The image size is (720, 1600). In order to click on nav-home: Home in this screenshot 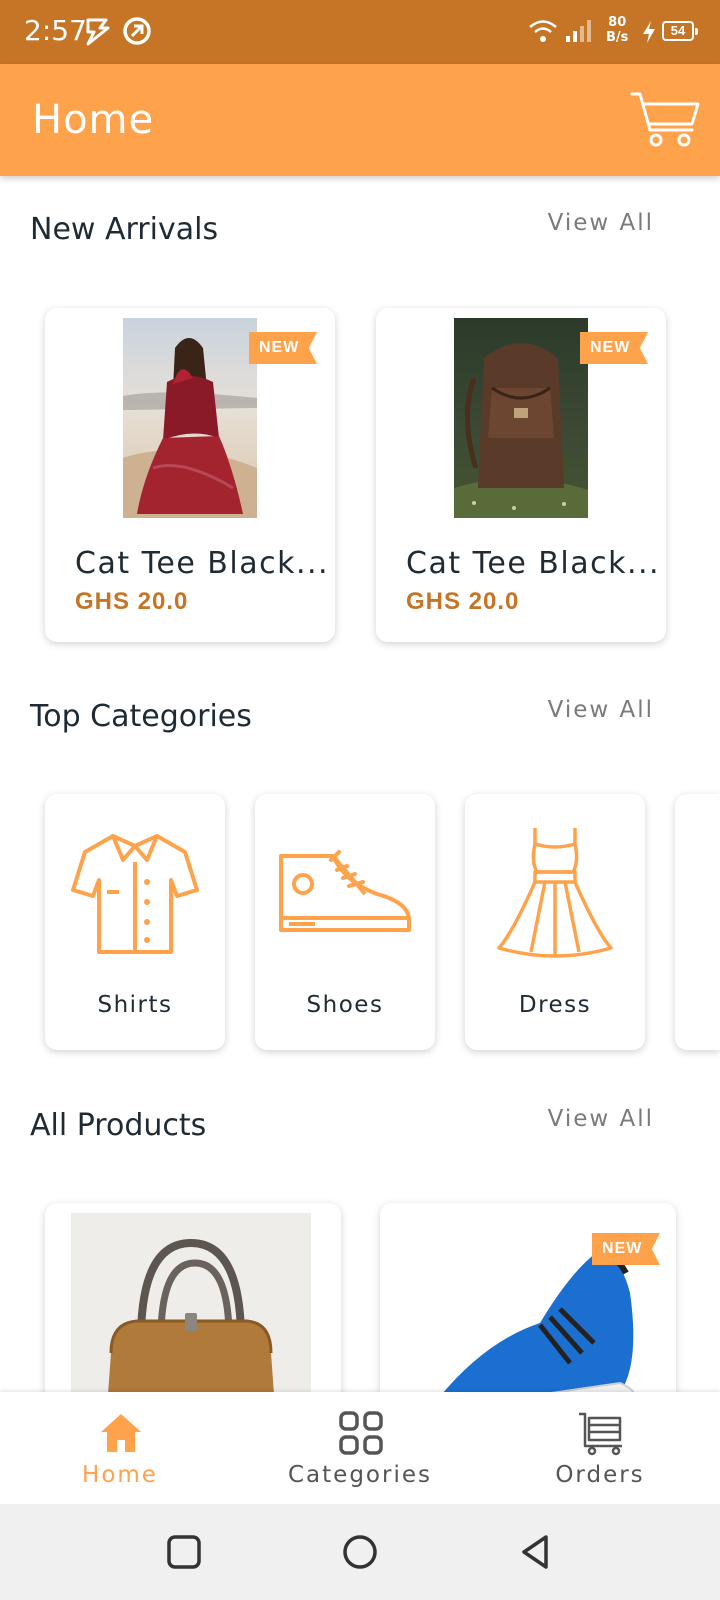, I will do `click(120, 1448)`.